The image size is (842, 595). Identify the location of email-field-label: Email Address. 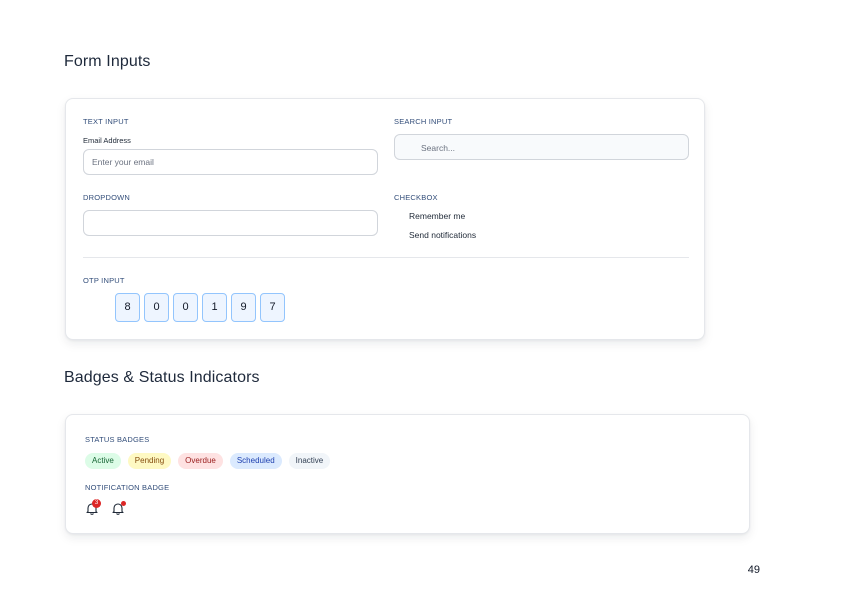
(107, 140).